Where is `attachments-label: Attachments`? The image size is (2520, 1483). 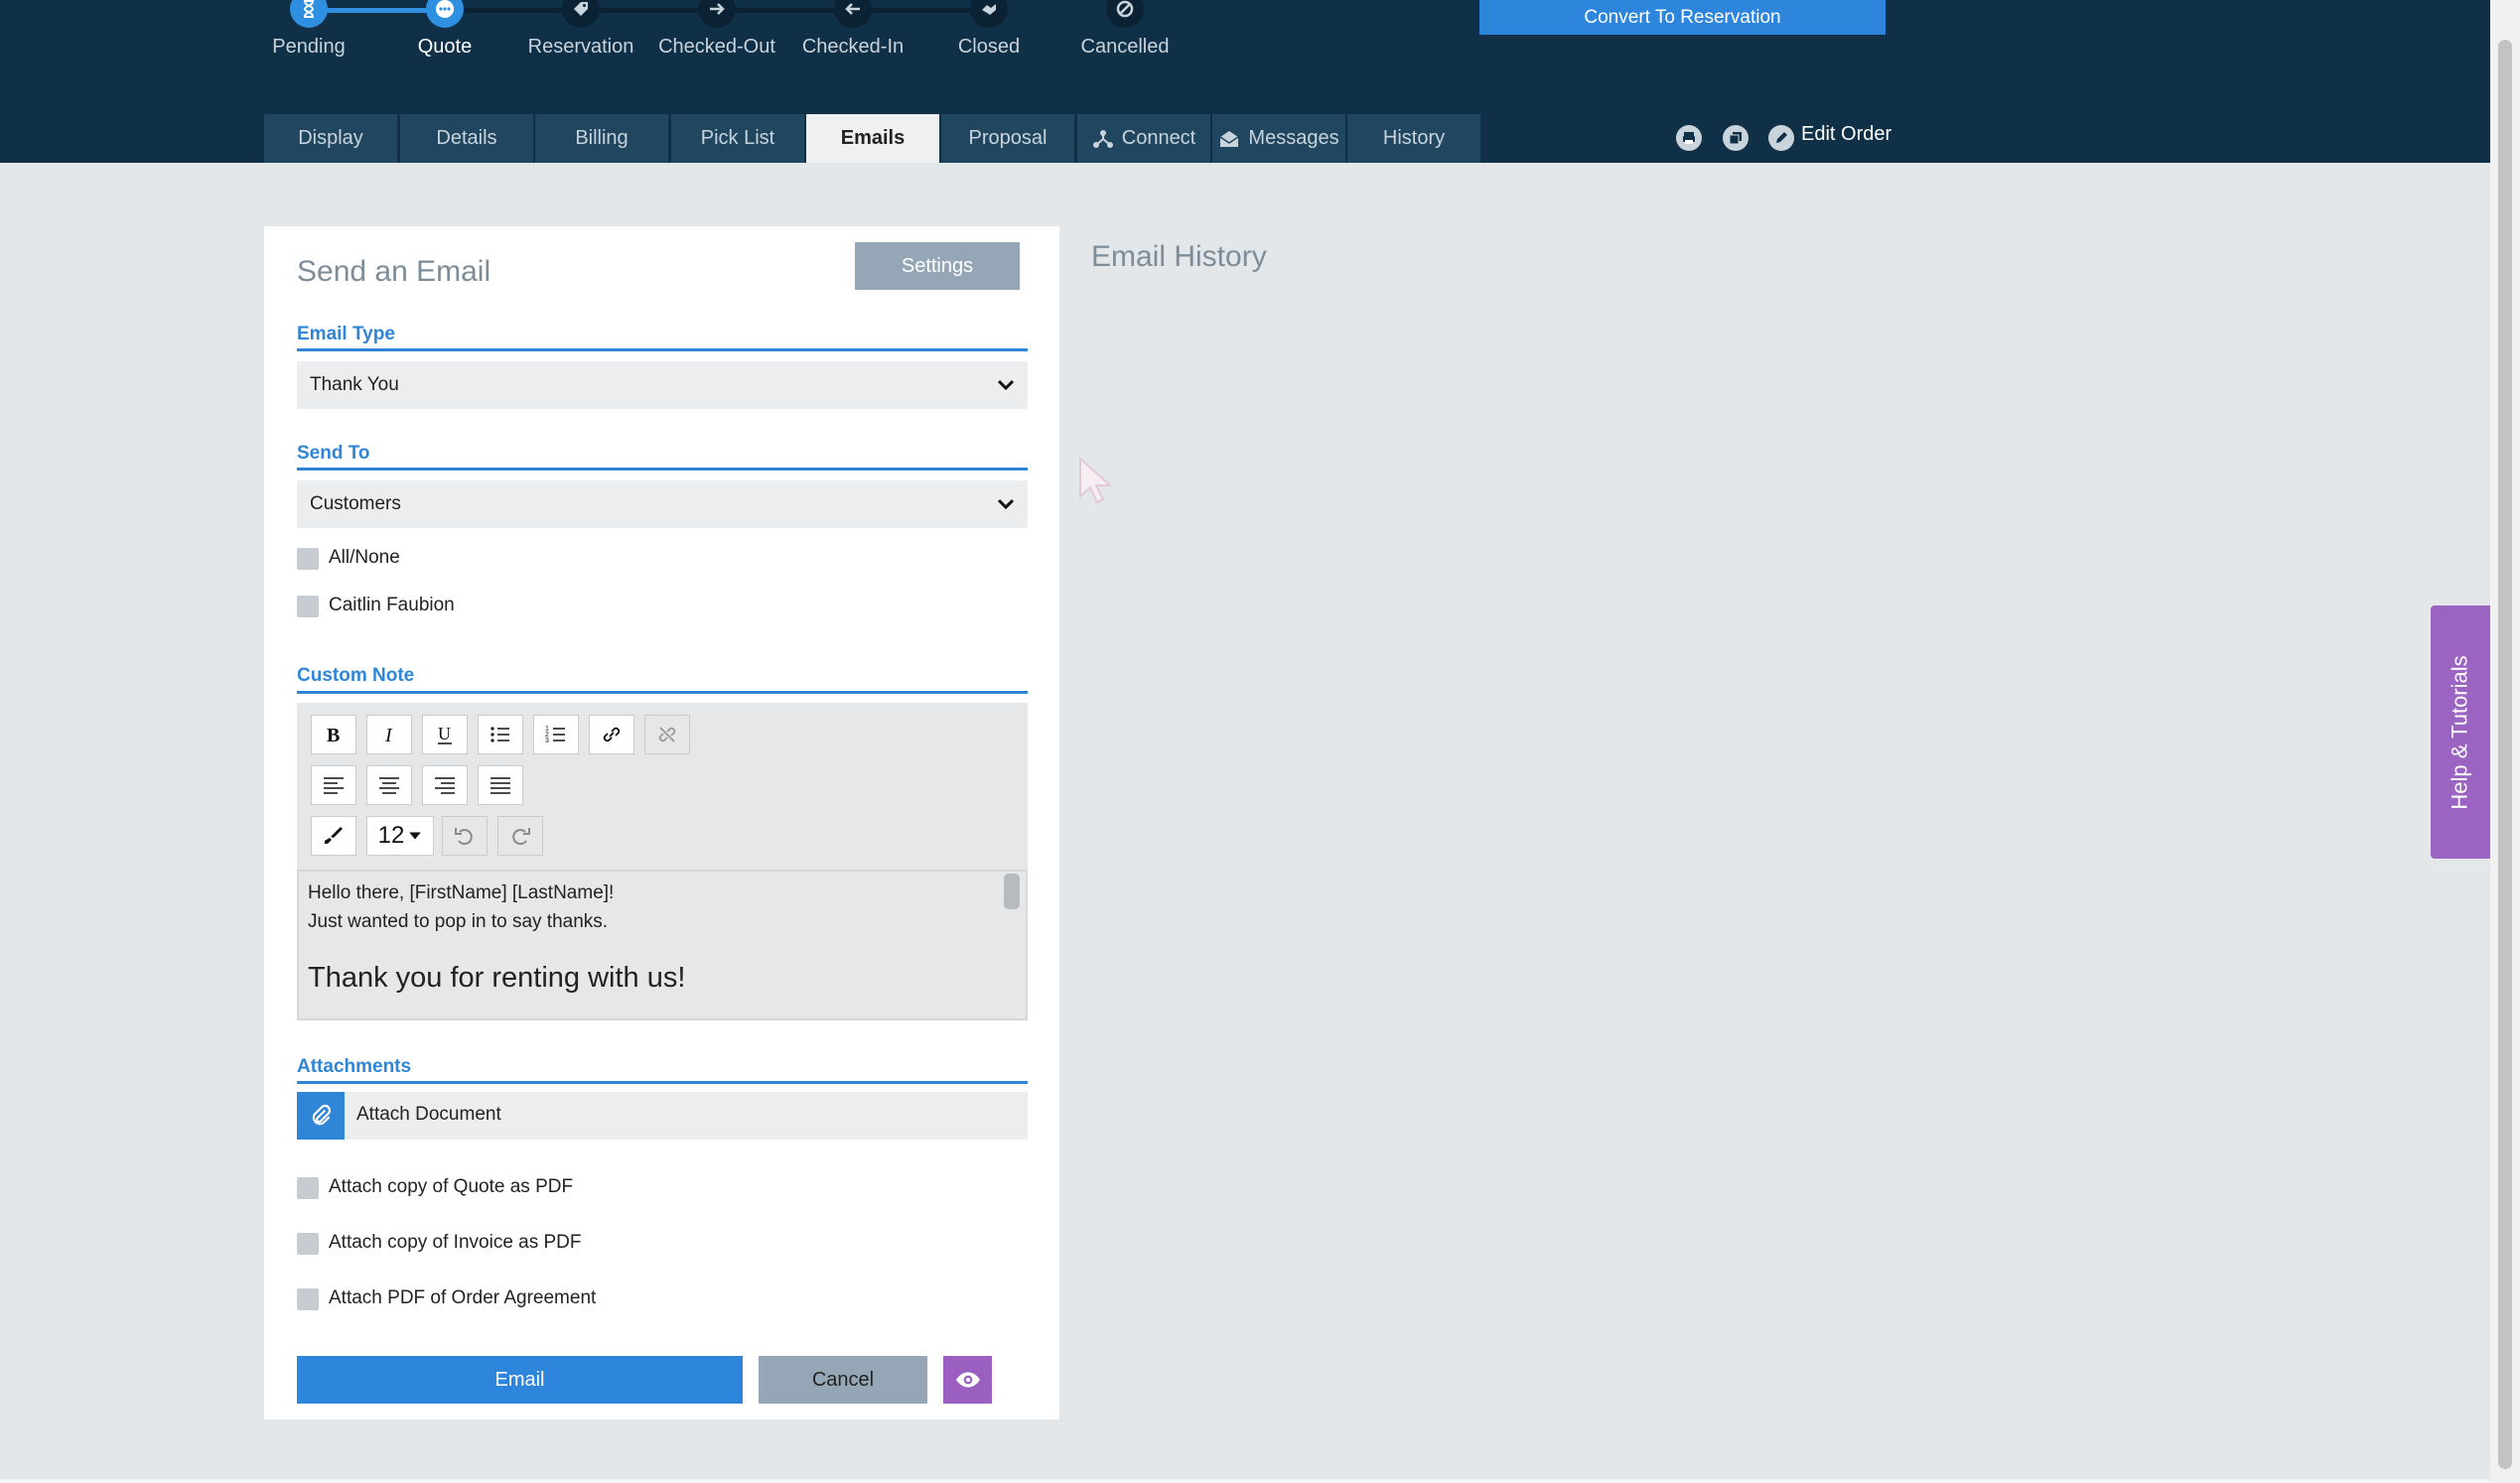 attachments-label: Attachments is located at coordinates (354, 1066).